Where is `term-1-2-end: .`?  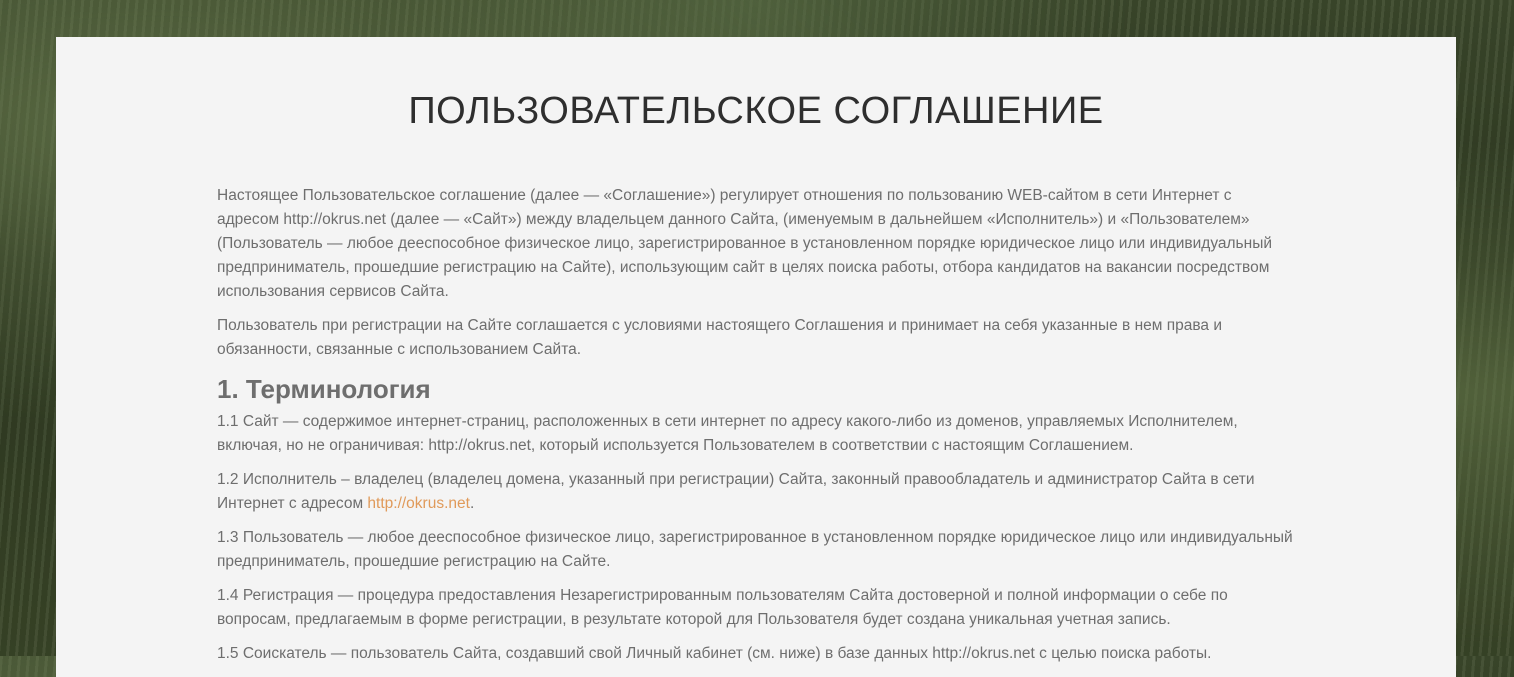 term-1-2-end: . is located at coordinates (472, 503).